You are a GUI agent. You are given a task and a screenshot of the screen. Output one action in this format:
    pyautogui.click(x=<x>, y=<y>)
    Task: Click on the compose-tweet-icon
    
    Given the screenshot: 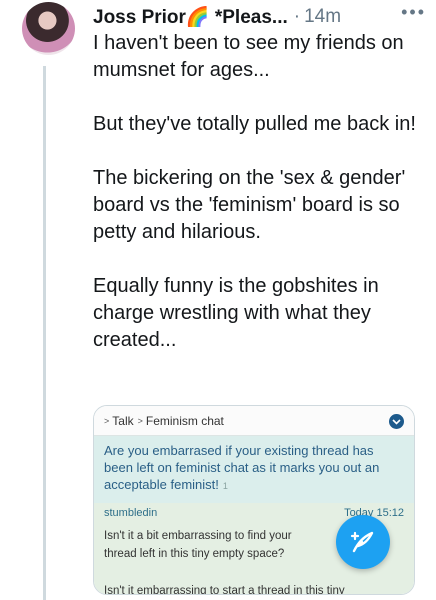 What is the action you would take?
    pyautogui.click(x=362, y=542)
    